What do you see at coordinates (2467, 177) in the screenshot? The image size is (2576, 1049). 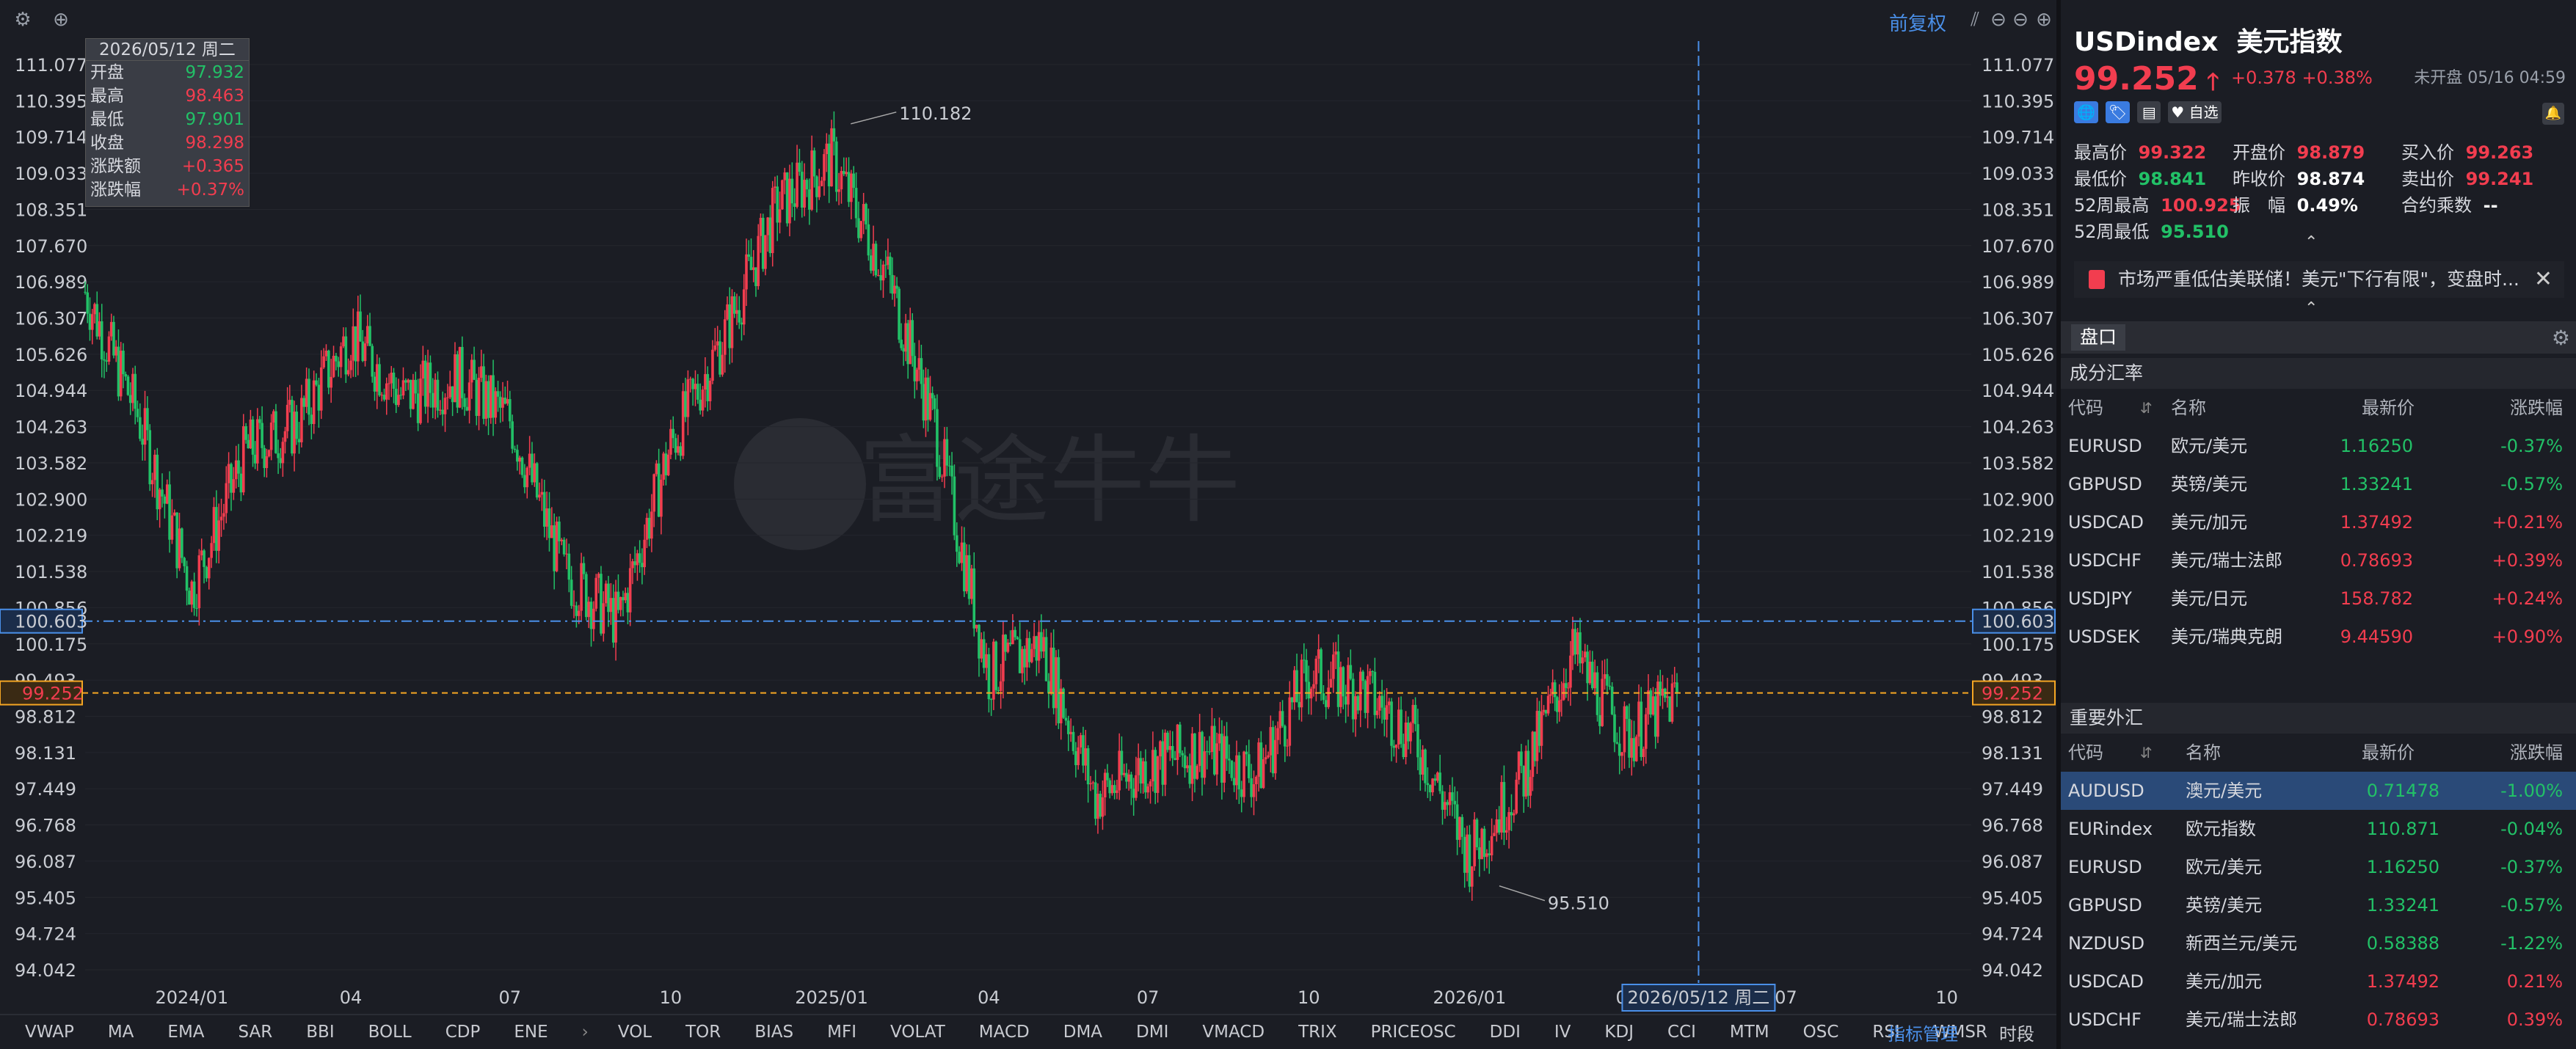 I see `quote-stat: 卖出价 99.241` at bounding box center [2467, 177].